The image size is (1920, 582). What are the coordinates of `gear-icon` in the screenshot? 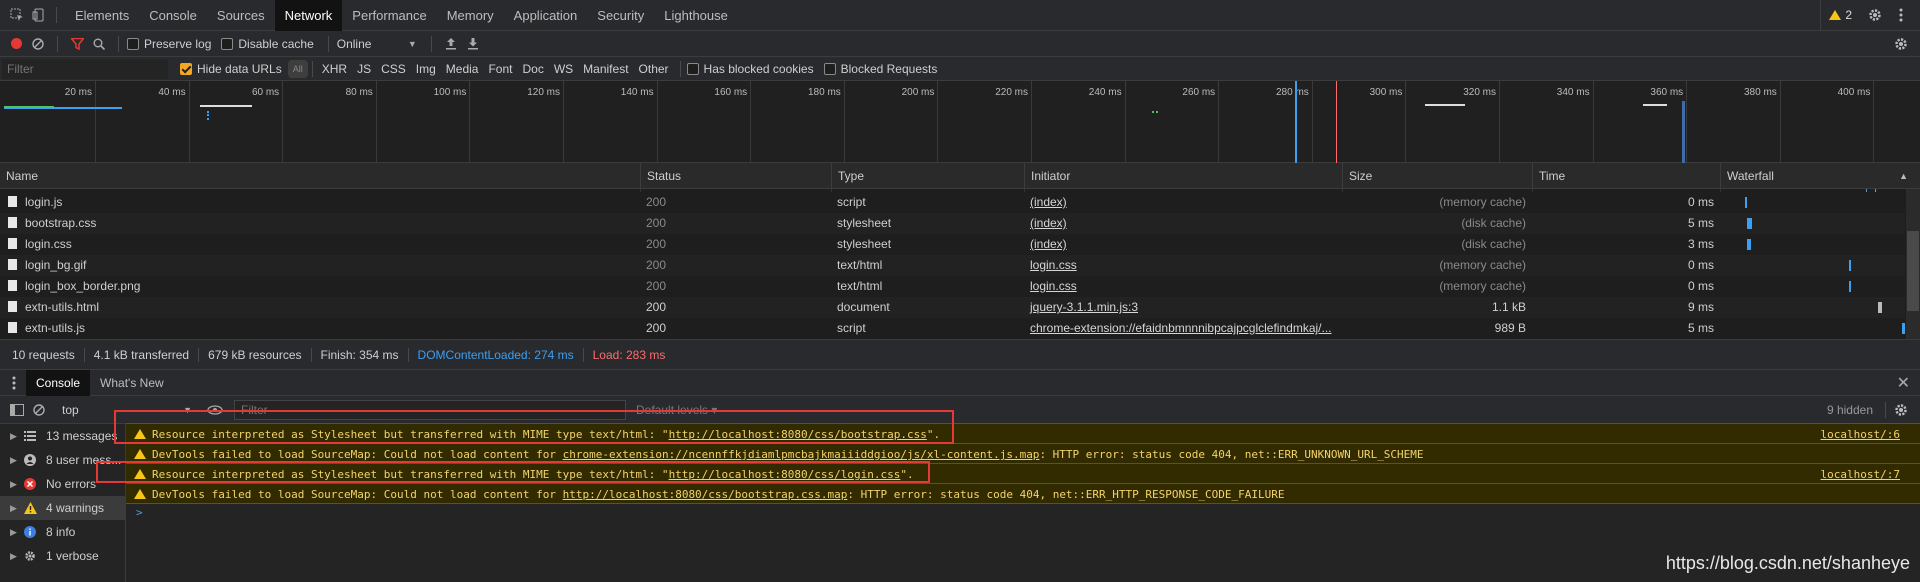 It's located at (1875, 15).